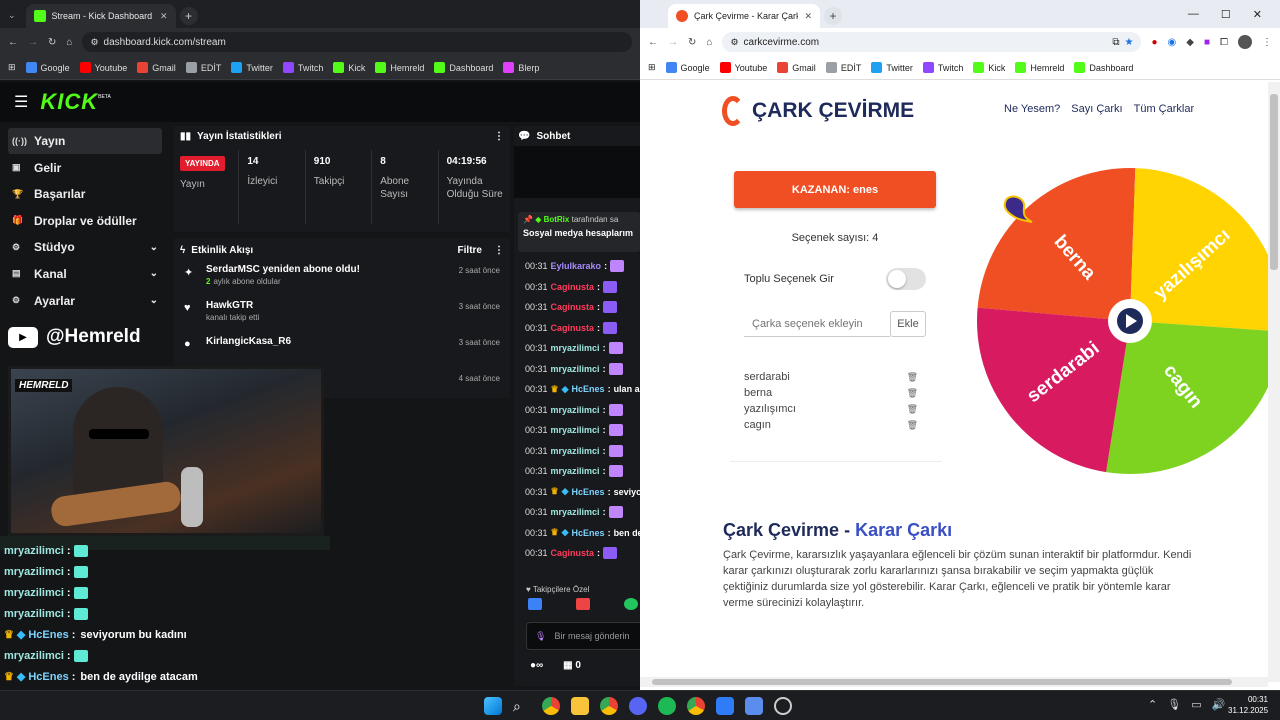 The width and height of the screenshot is (1280, 720). What do you see at coordinates (1190, 42) in the screenshot?
I see `extension-icon: ◆` at bounding box center [1190, 42].